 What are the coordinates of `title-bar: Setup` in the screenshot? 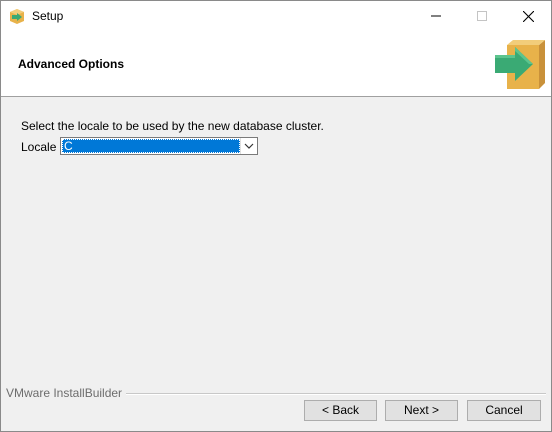 It's located at (276, 16).